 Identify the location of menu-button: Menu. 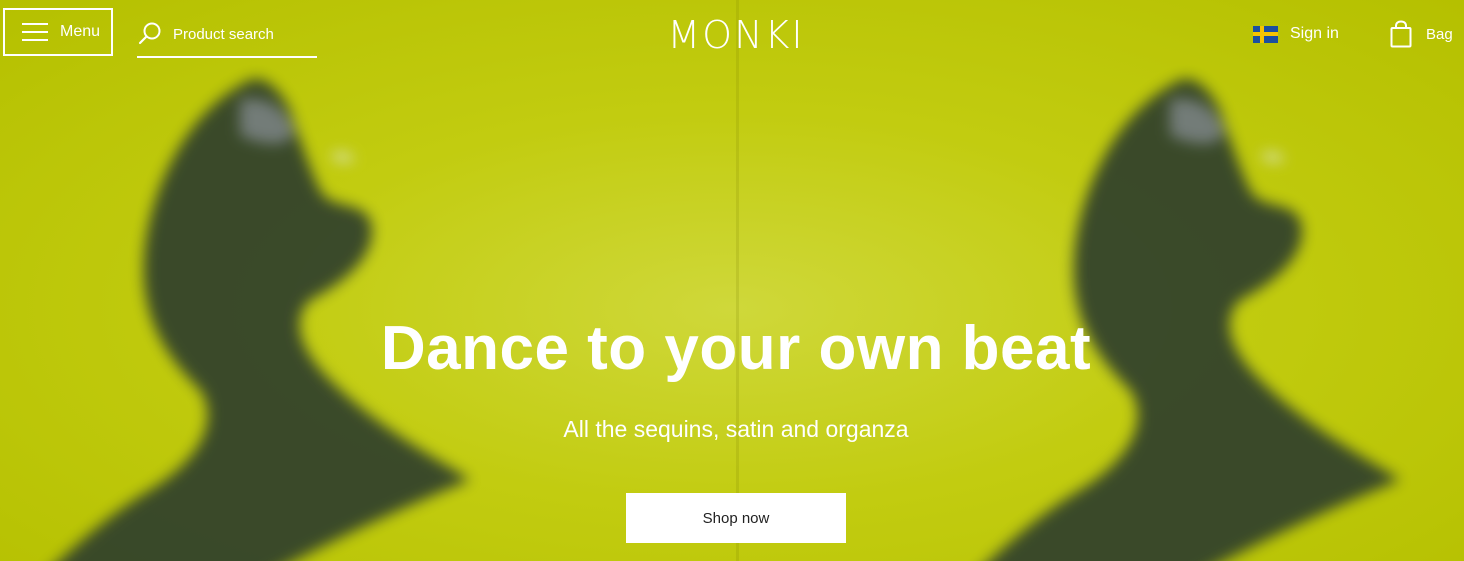
(58, 32).